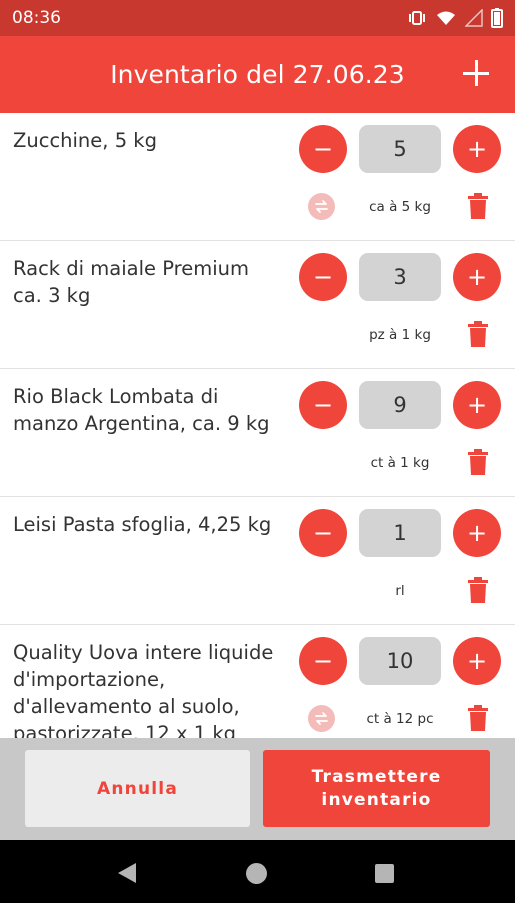  Describe the element at coordinates (400, 277) in the screenshot. I see `quantity-field: 3` at that location.